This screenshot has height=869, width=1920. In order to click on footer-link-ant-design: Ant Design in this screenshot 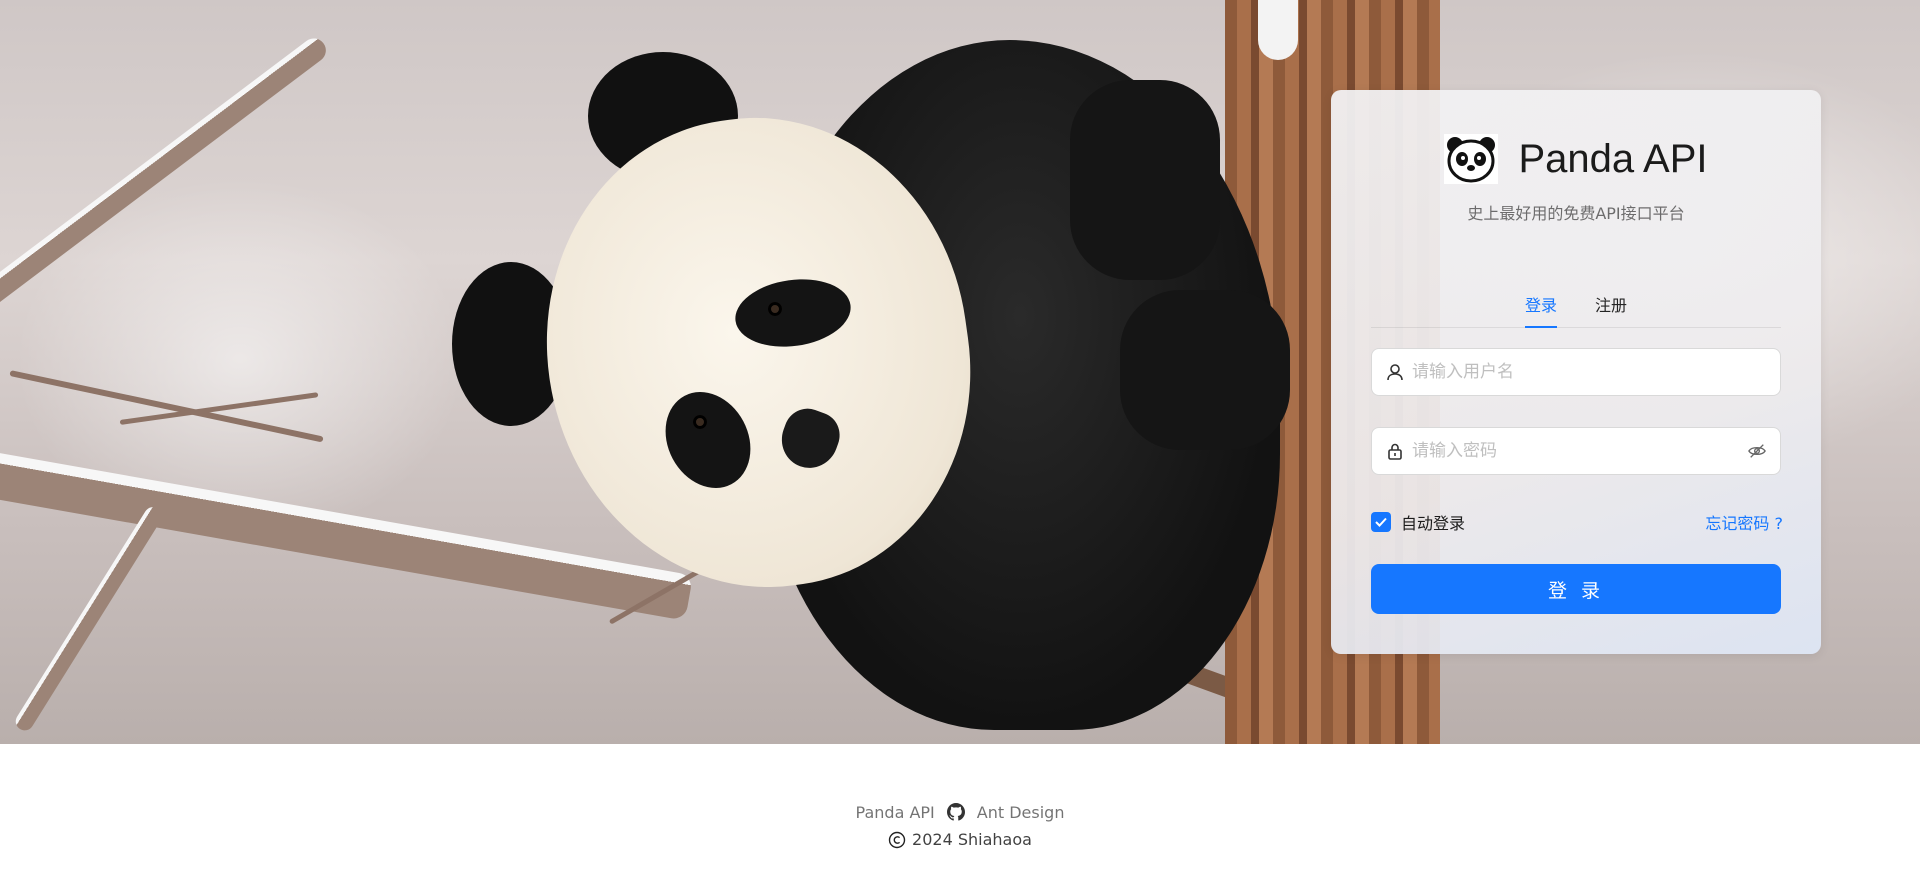, I will do `click(1021, 812)`.